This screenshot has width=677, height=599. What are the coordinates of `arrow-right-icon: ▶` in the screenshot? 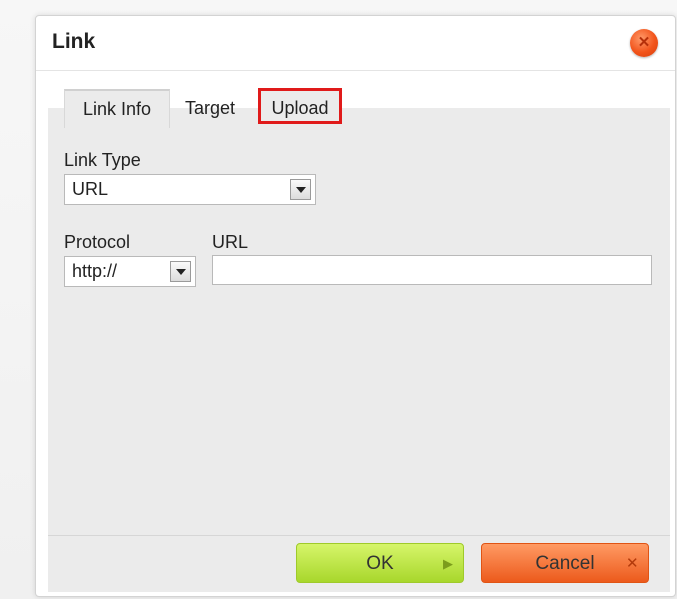 It's located at (448, 563).